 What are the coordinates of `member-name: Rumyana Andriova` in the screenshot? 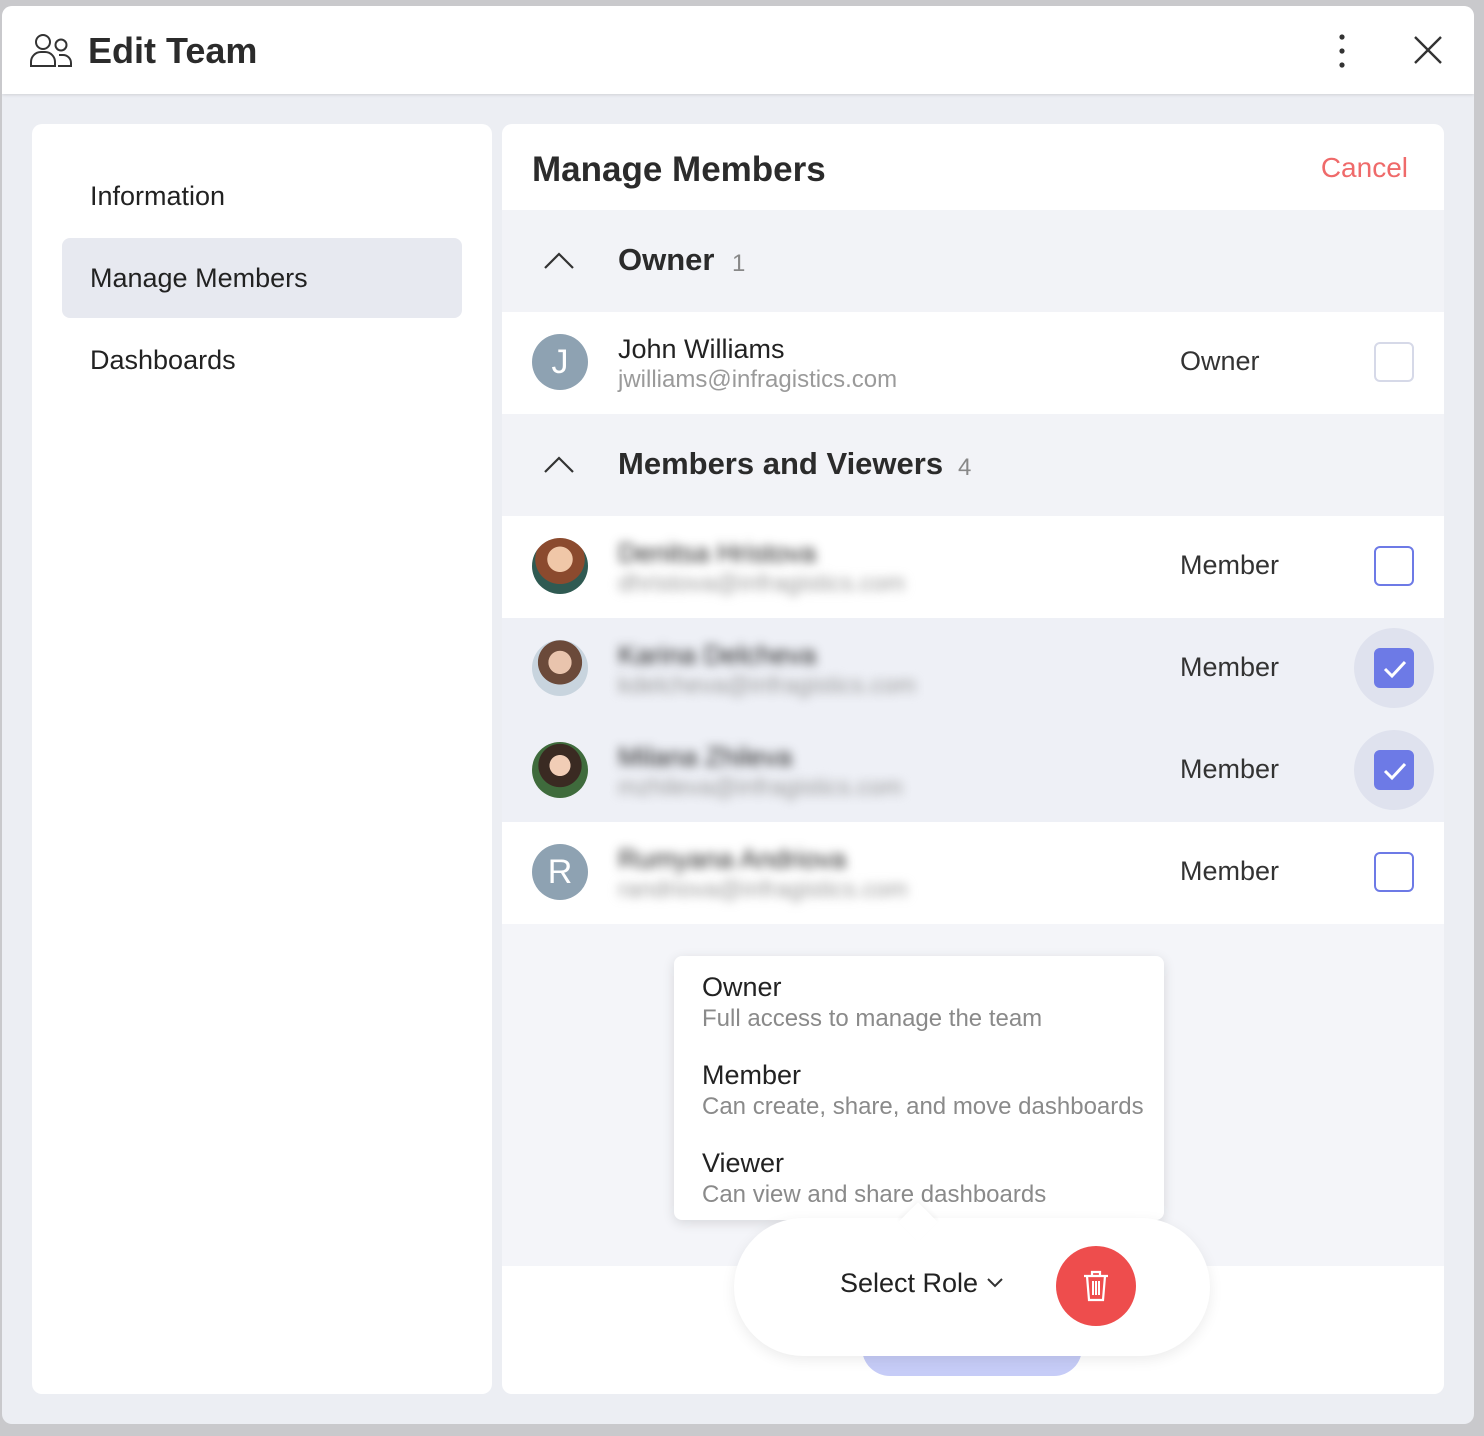 It's located at (732, 859).